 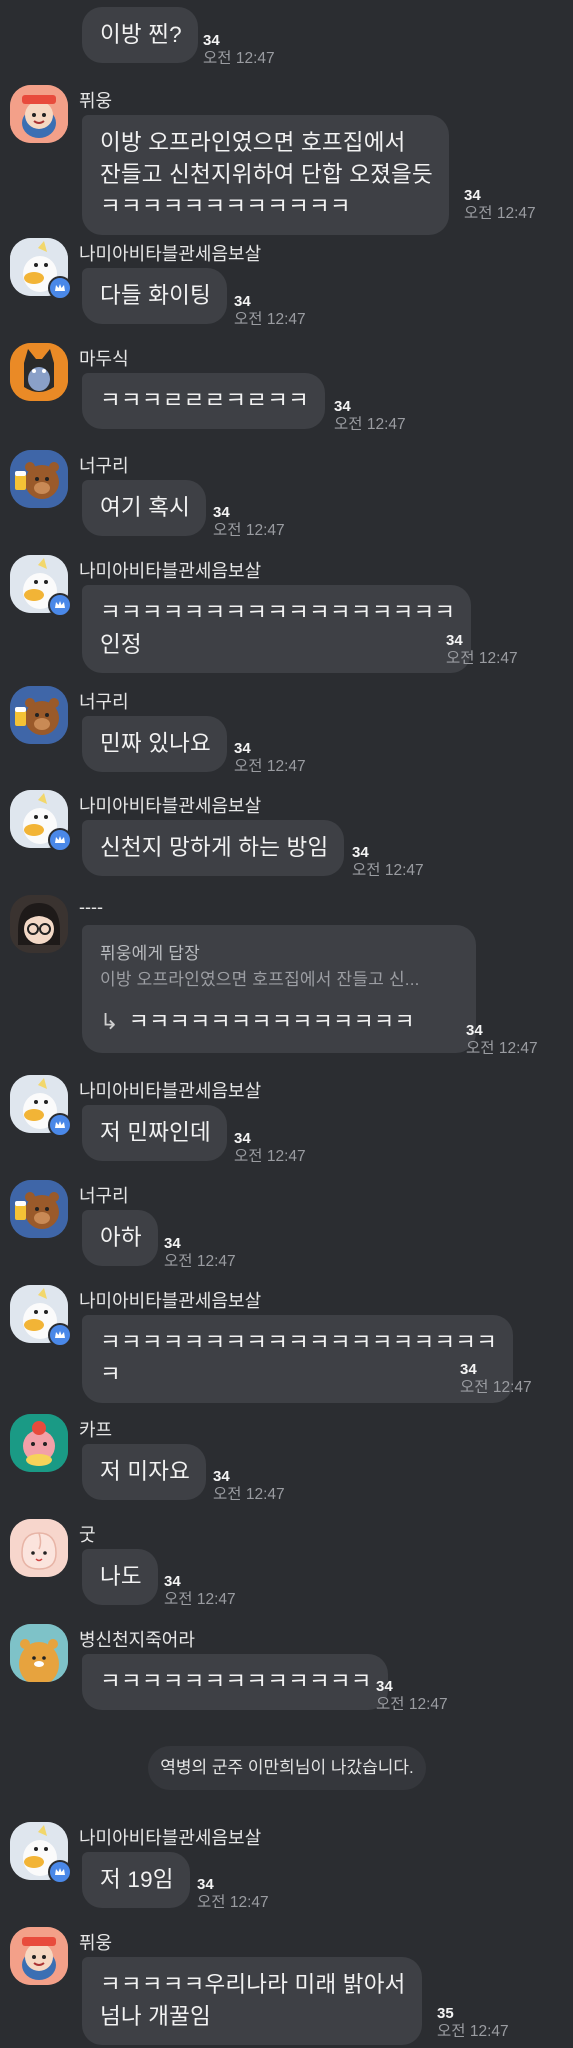 I want to click on unread-count: 35, so click(x=445, y=2013).